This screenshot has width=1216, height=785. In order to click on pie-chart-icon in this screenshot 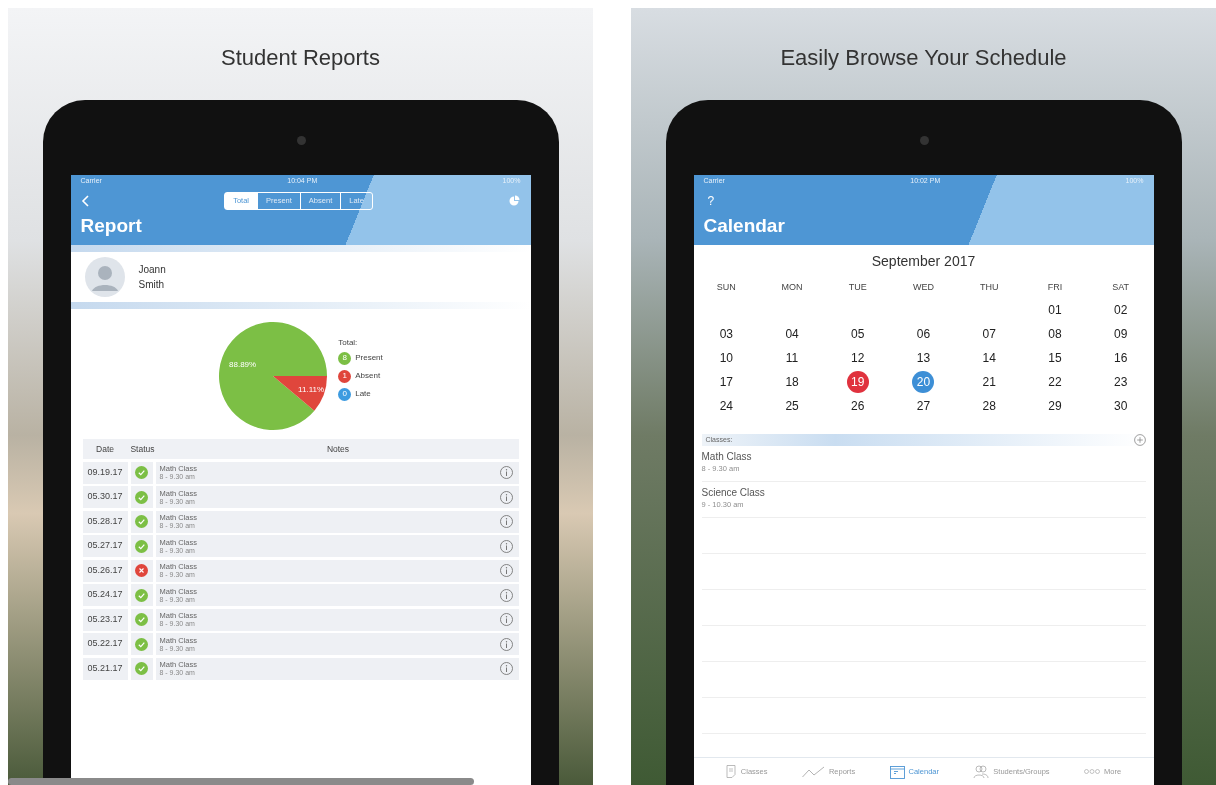, I will do `click(514, 201)`.